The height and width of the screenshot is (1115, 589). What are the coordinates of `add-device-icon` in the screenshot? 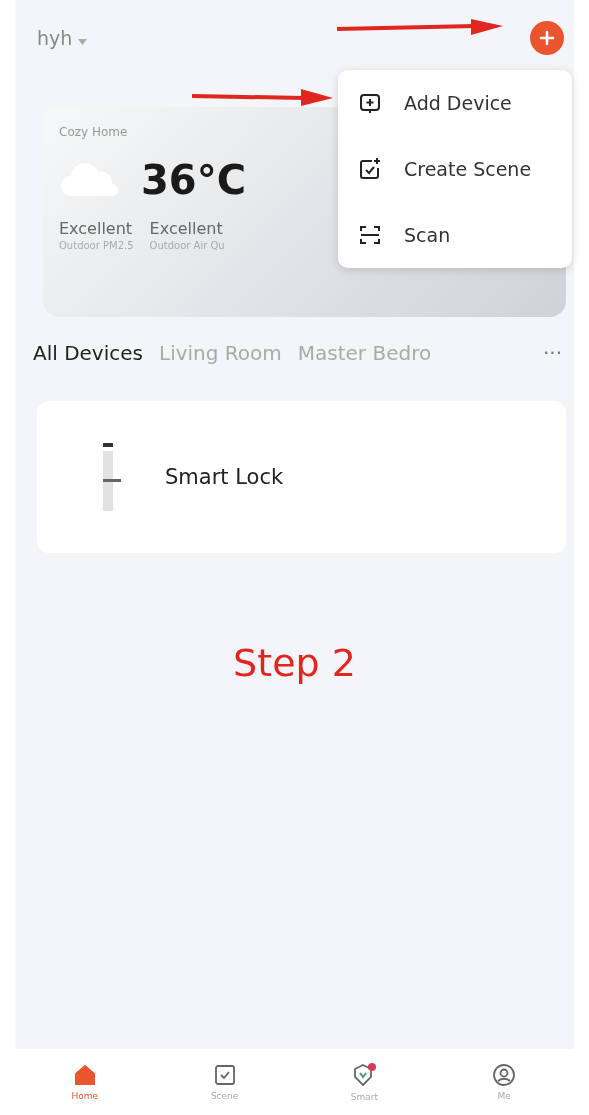 It's located at (370, 103).